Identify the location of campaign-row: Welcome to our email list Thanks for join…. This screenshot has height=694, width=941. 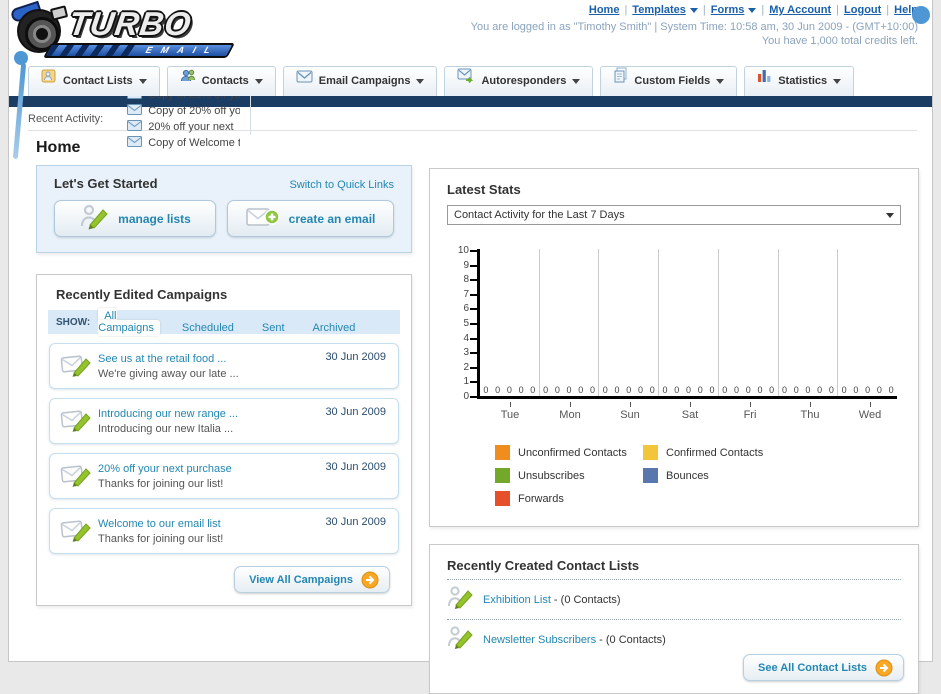
(224, 531).